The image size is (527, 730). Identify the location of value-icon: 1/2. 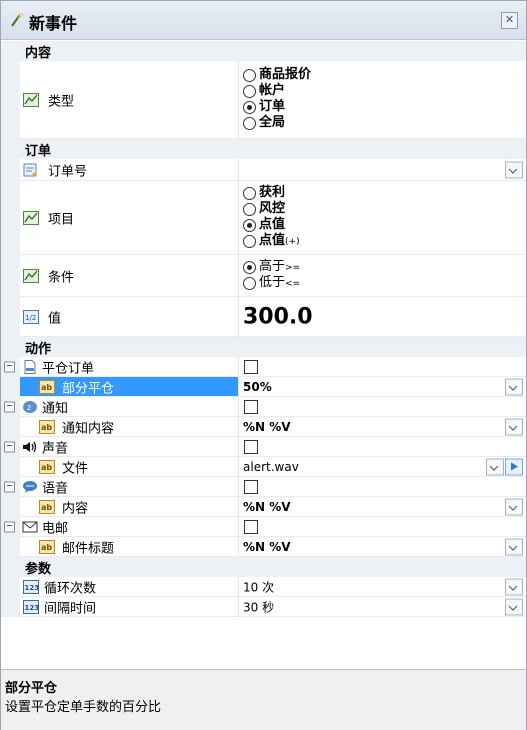
(31, 316).